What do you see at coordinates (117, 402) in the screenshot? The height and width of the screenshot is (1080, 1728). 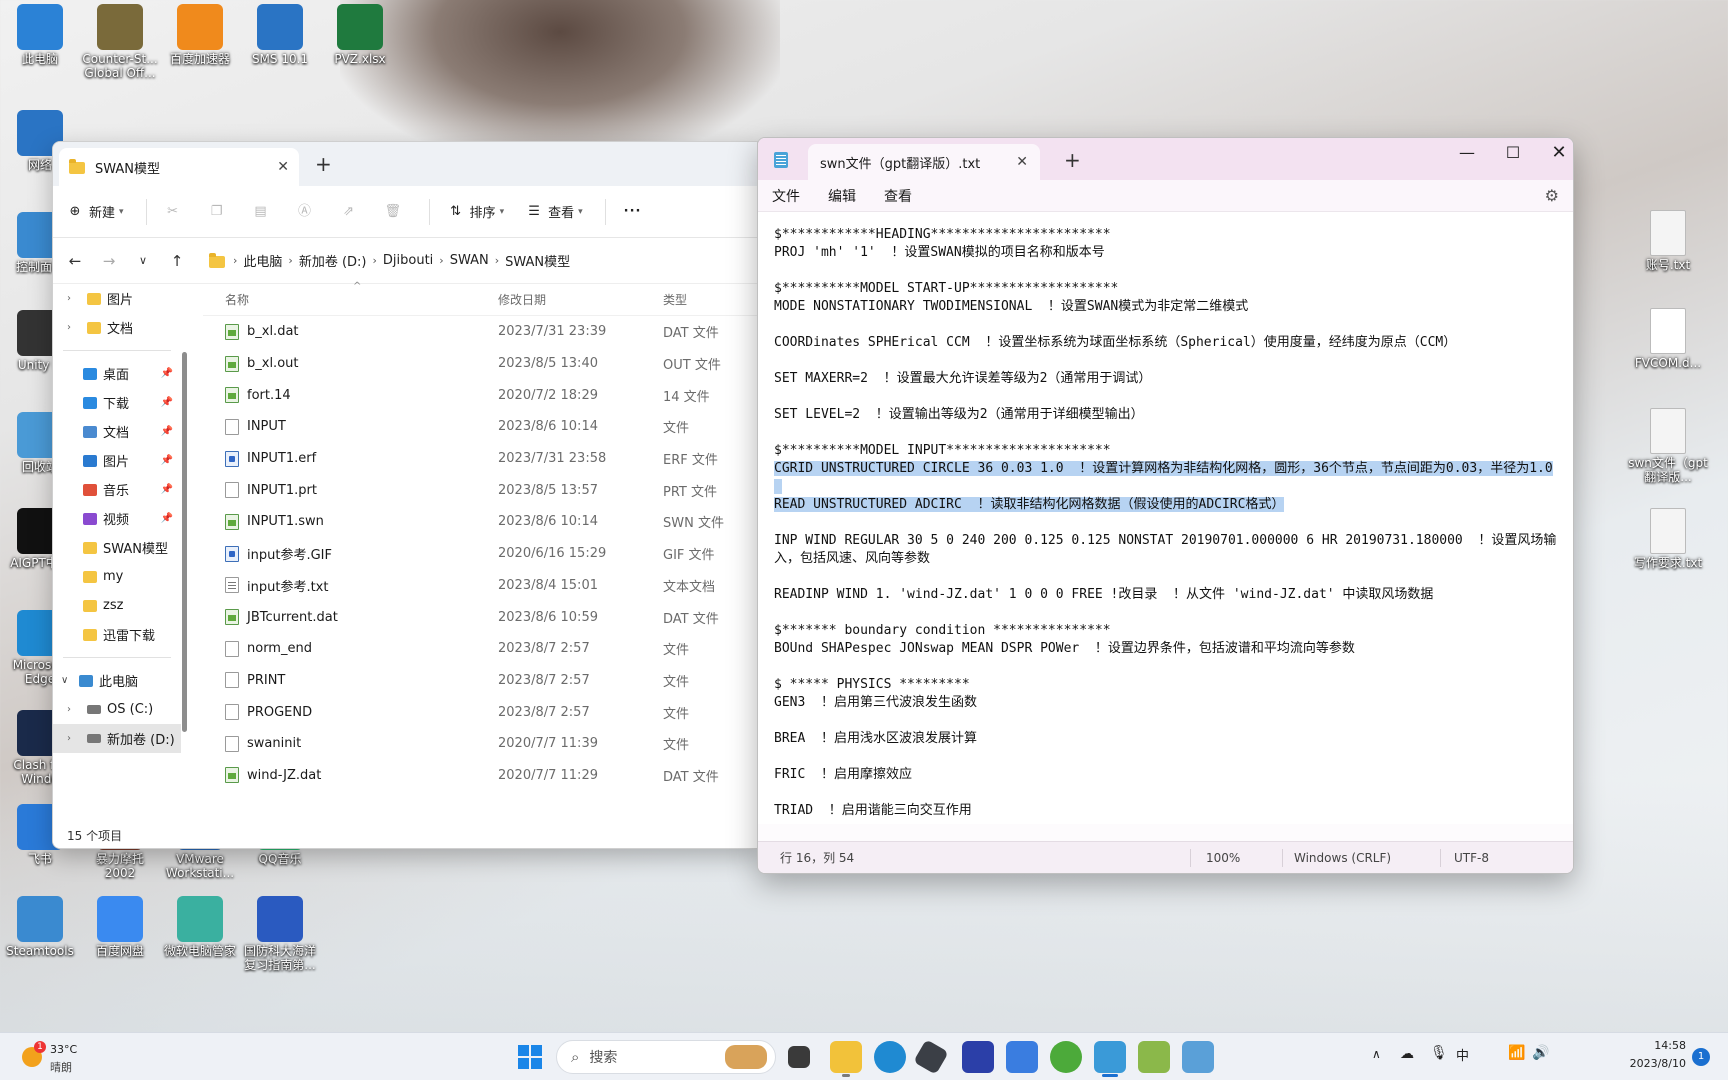 I see `sidebar-item: 下载 📌` at bounding box center [117, 402].